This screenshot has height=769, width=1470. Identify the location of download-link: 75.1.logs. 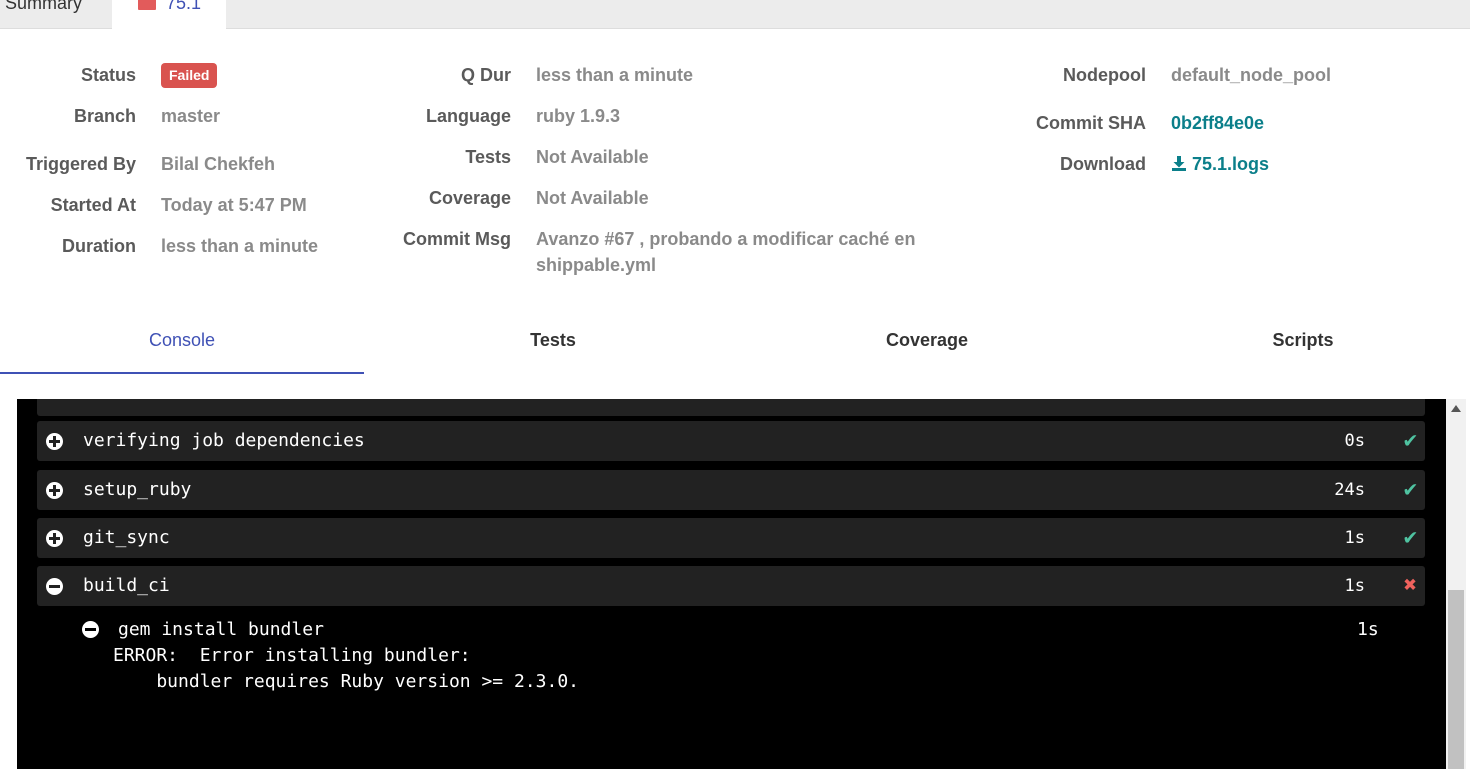
(1220, 164).